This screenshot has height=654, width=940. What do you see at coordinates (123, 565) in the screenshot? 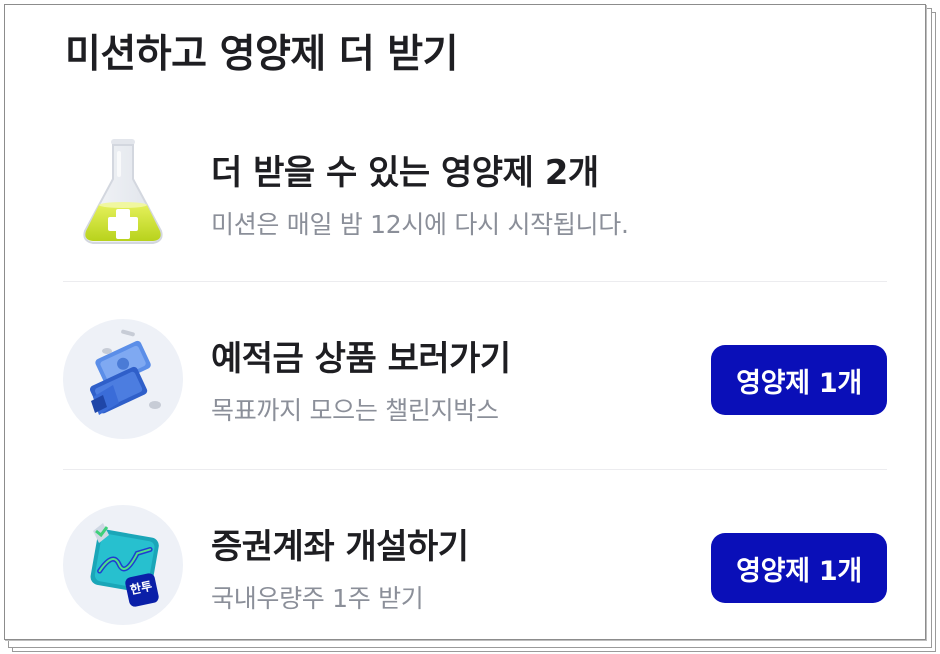
I see `stock-chart-icon: 한투` at bounding box center [123, 565].